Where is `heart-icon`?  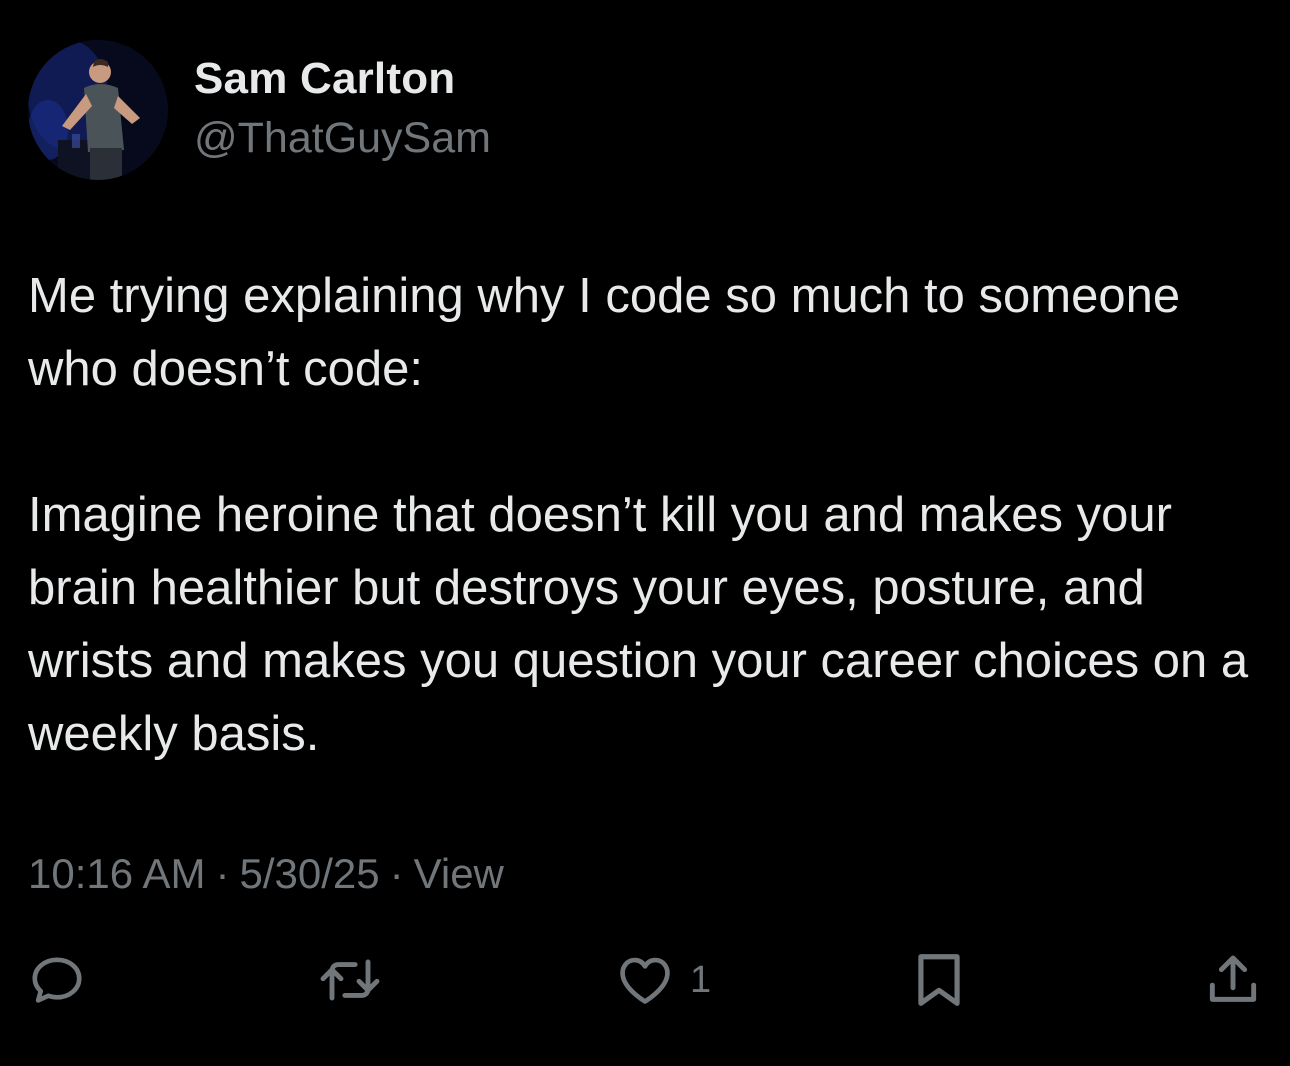
heart-icon is located at coordinates (645, 980).